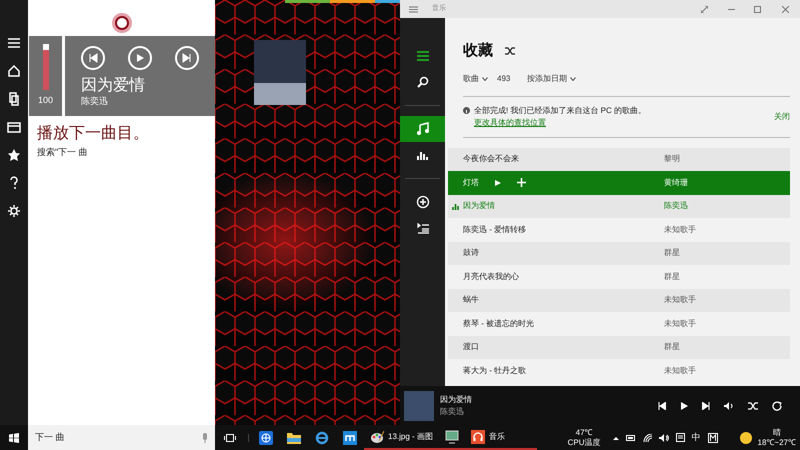 The image size is (800, 450). What do you see at coordinates (504, 78) in the screenshot?
I see `song-count: 493` at bounding box center [504, 78].